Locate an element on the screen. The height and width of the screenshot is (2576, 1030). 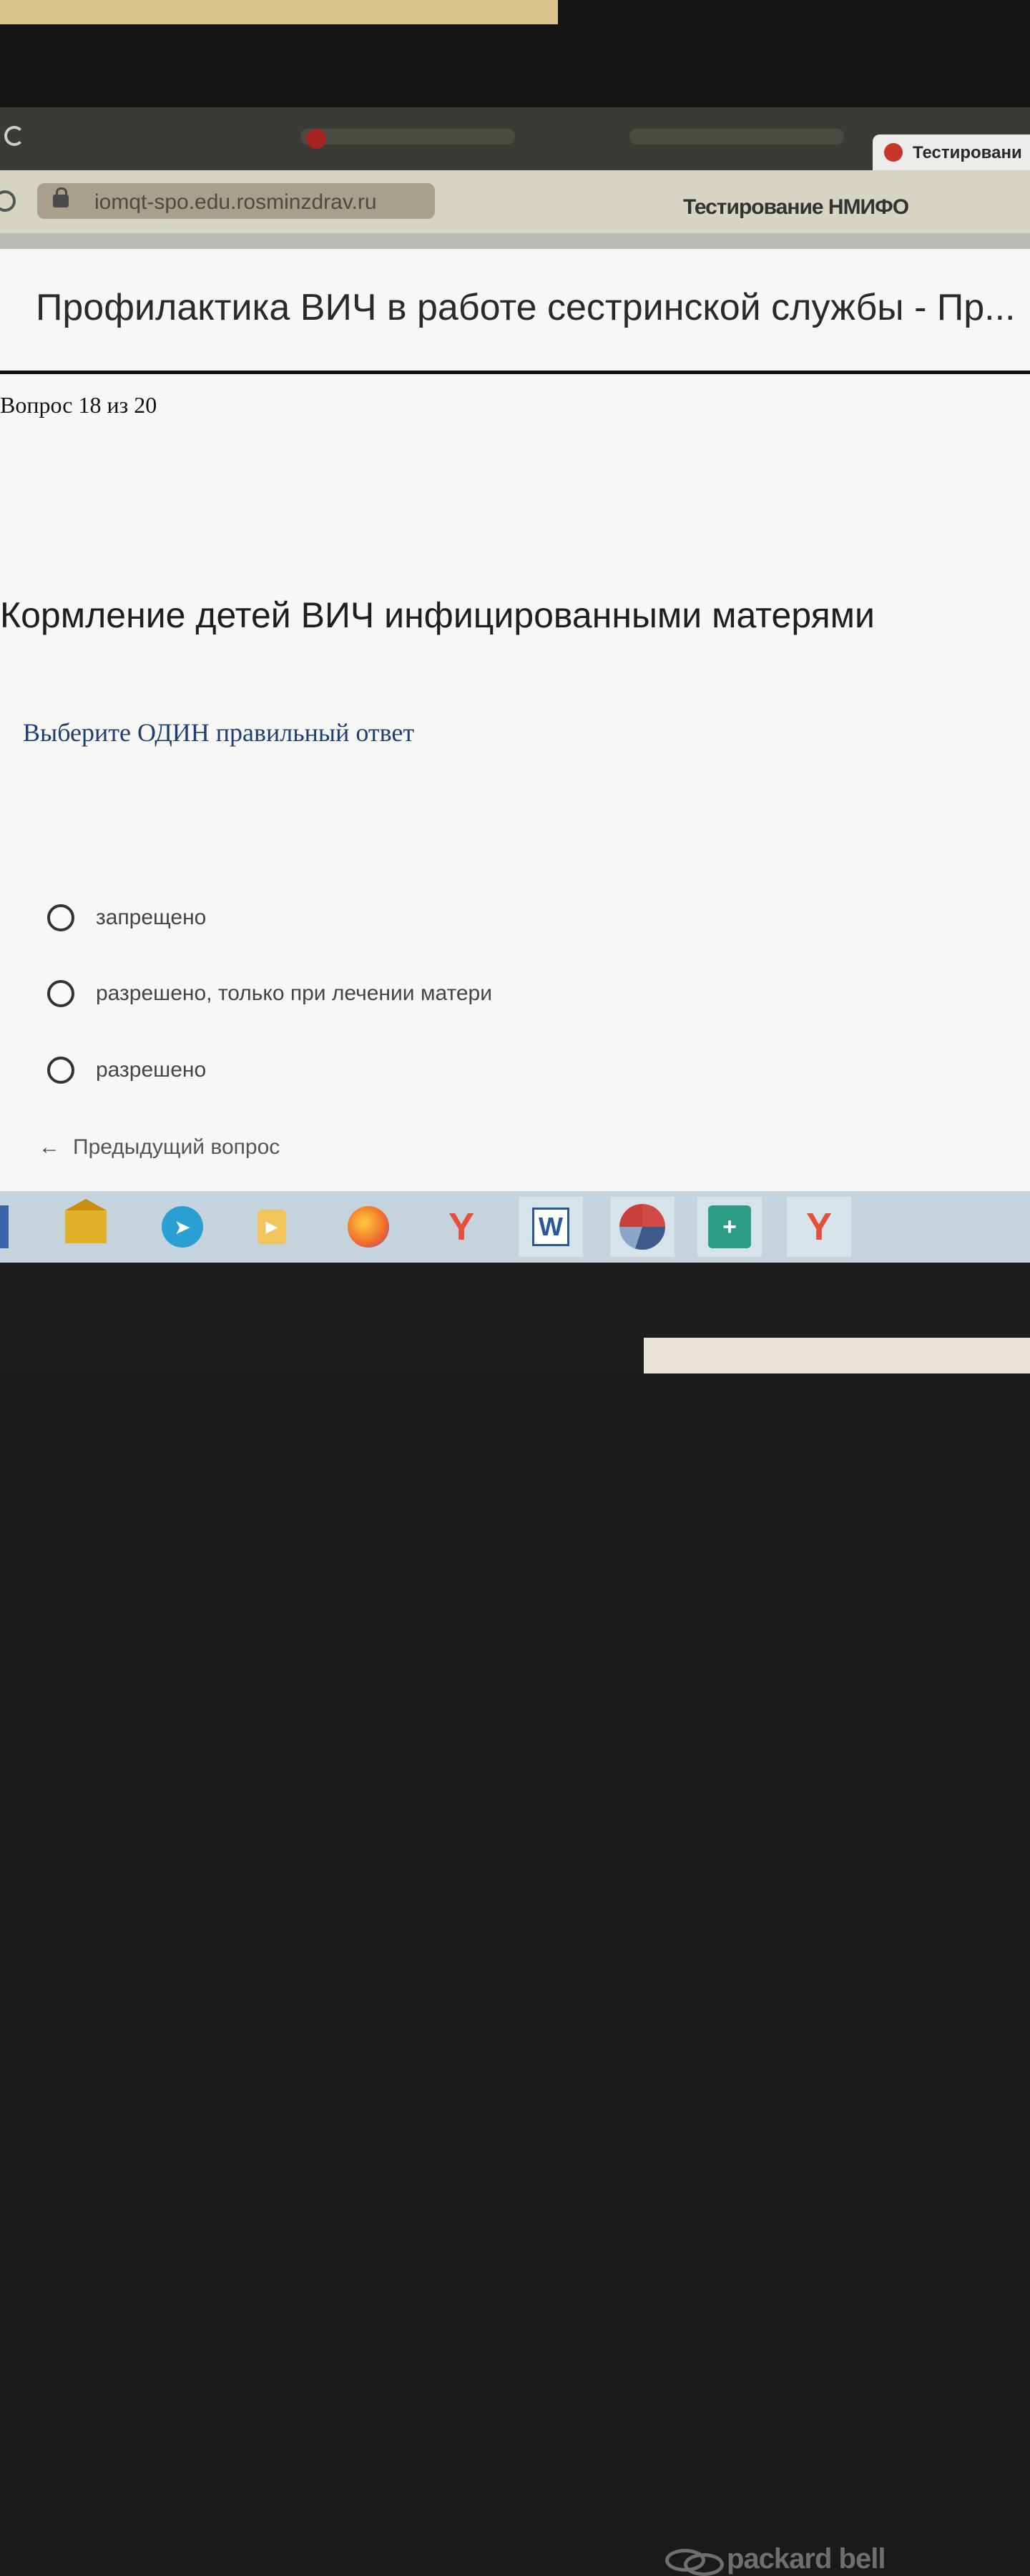
taskbar-firefox is located at coordinates (369, 1227).